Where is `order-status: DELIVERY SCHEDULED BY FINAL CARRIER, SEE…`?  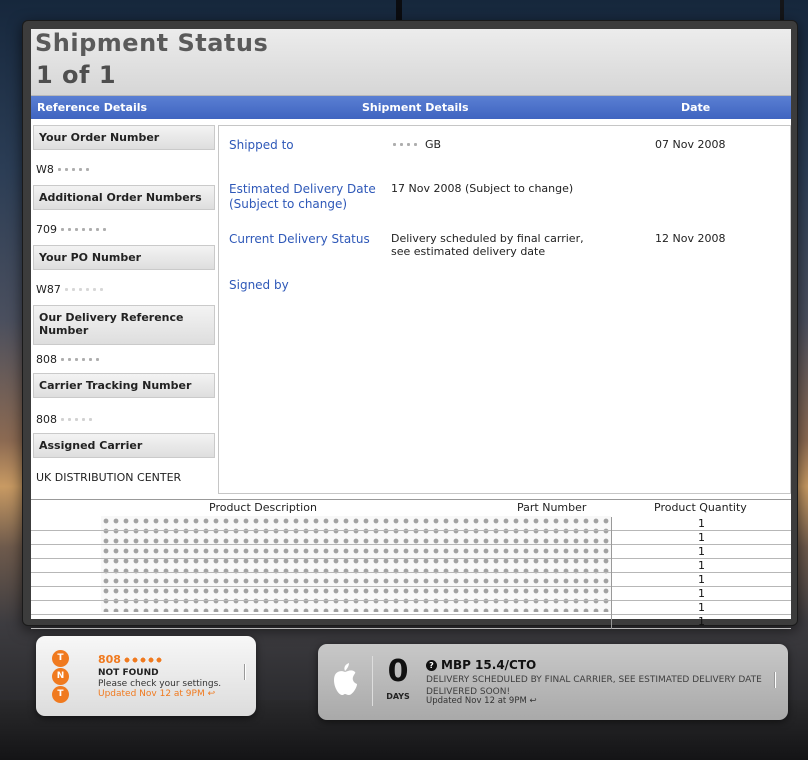
order-status: DELIVERY SCHEDULED BY FINAL CARRIER, SEE… is located at coordinates (594, 686).